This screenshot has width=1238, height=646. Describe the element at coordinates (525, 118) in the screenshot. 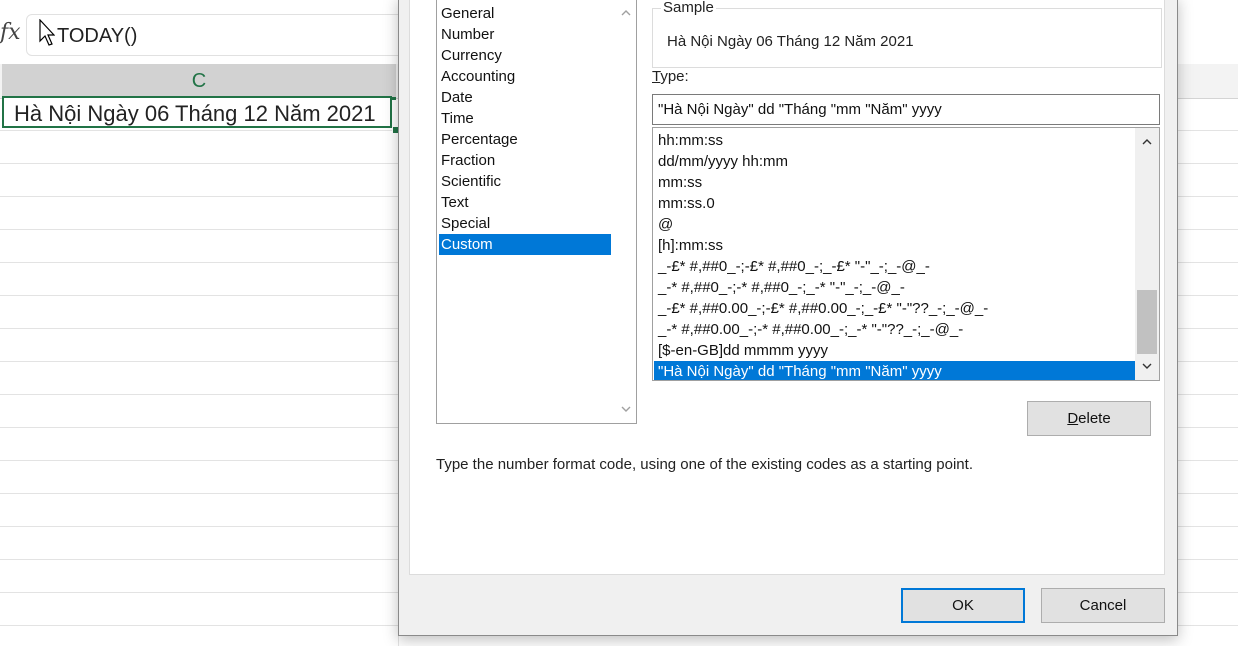

I see `category-item: Time` at that location.